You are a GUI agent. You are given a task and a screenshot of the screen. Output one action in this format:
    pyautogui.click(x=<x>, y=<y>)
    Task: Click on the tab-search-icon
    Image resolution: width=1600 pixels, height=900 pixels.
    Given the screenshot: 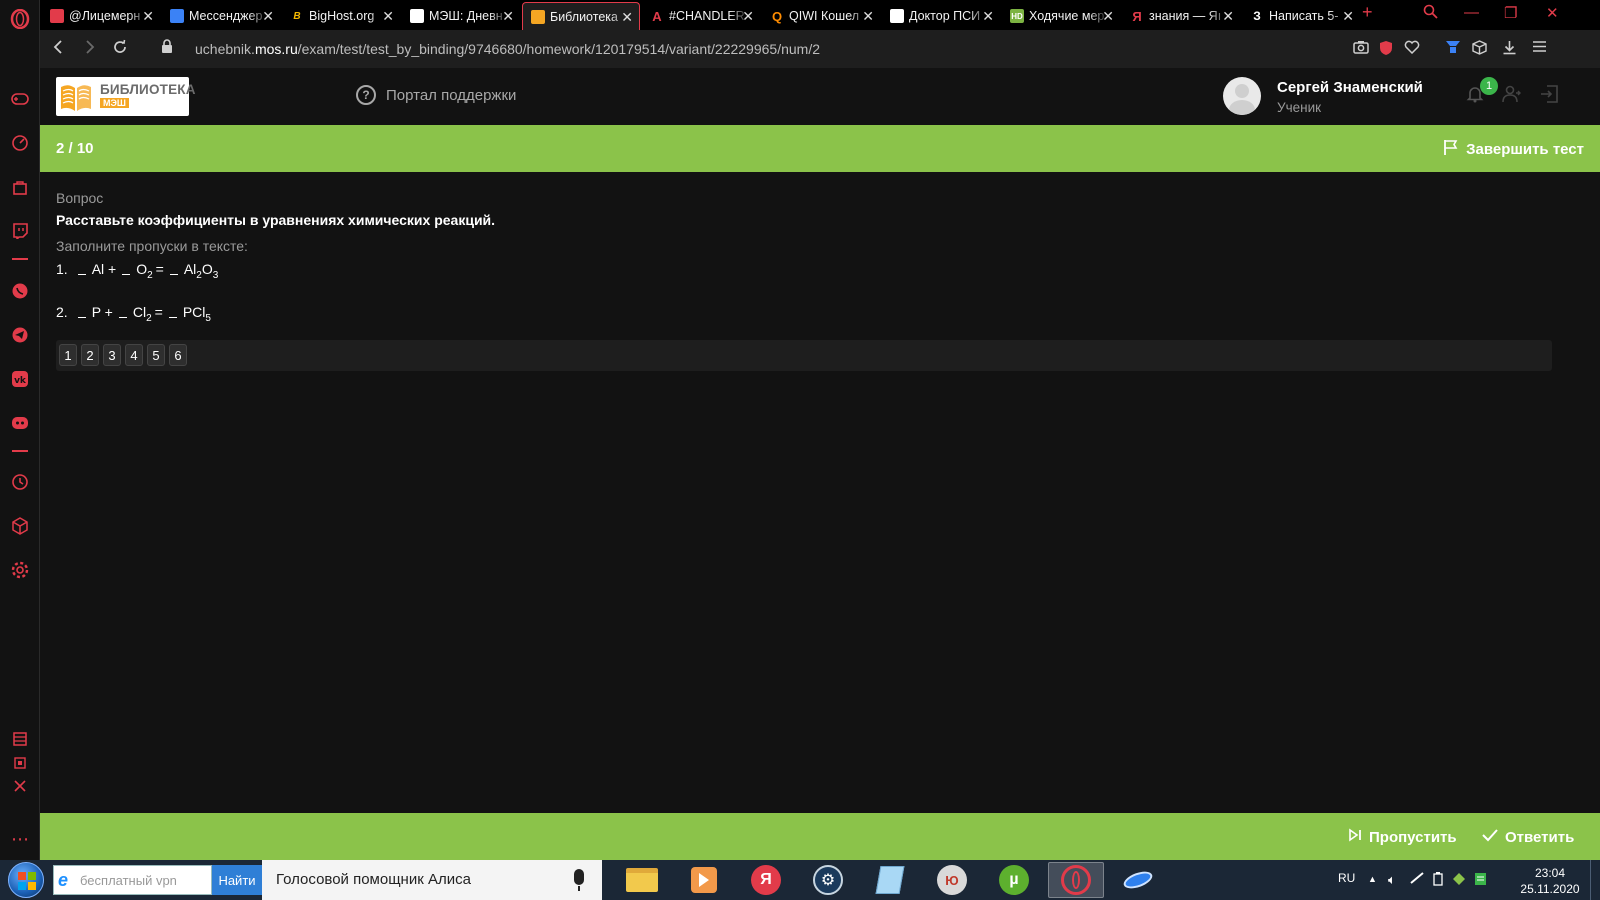 What is the action you would take?
    pyautogui.click(x=1430, y=13)
    